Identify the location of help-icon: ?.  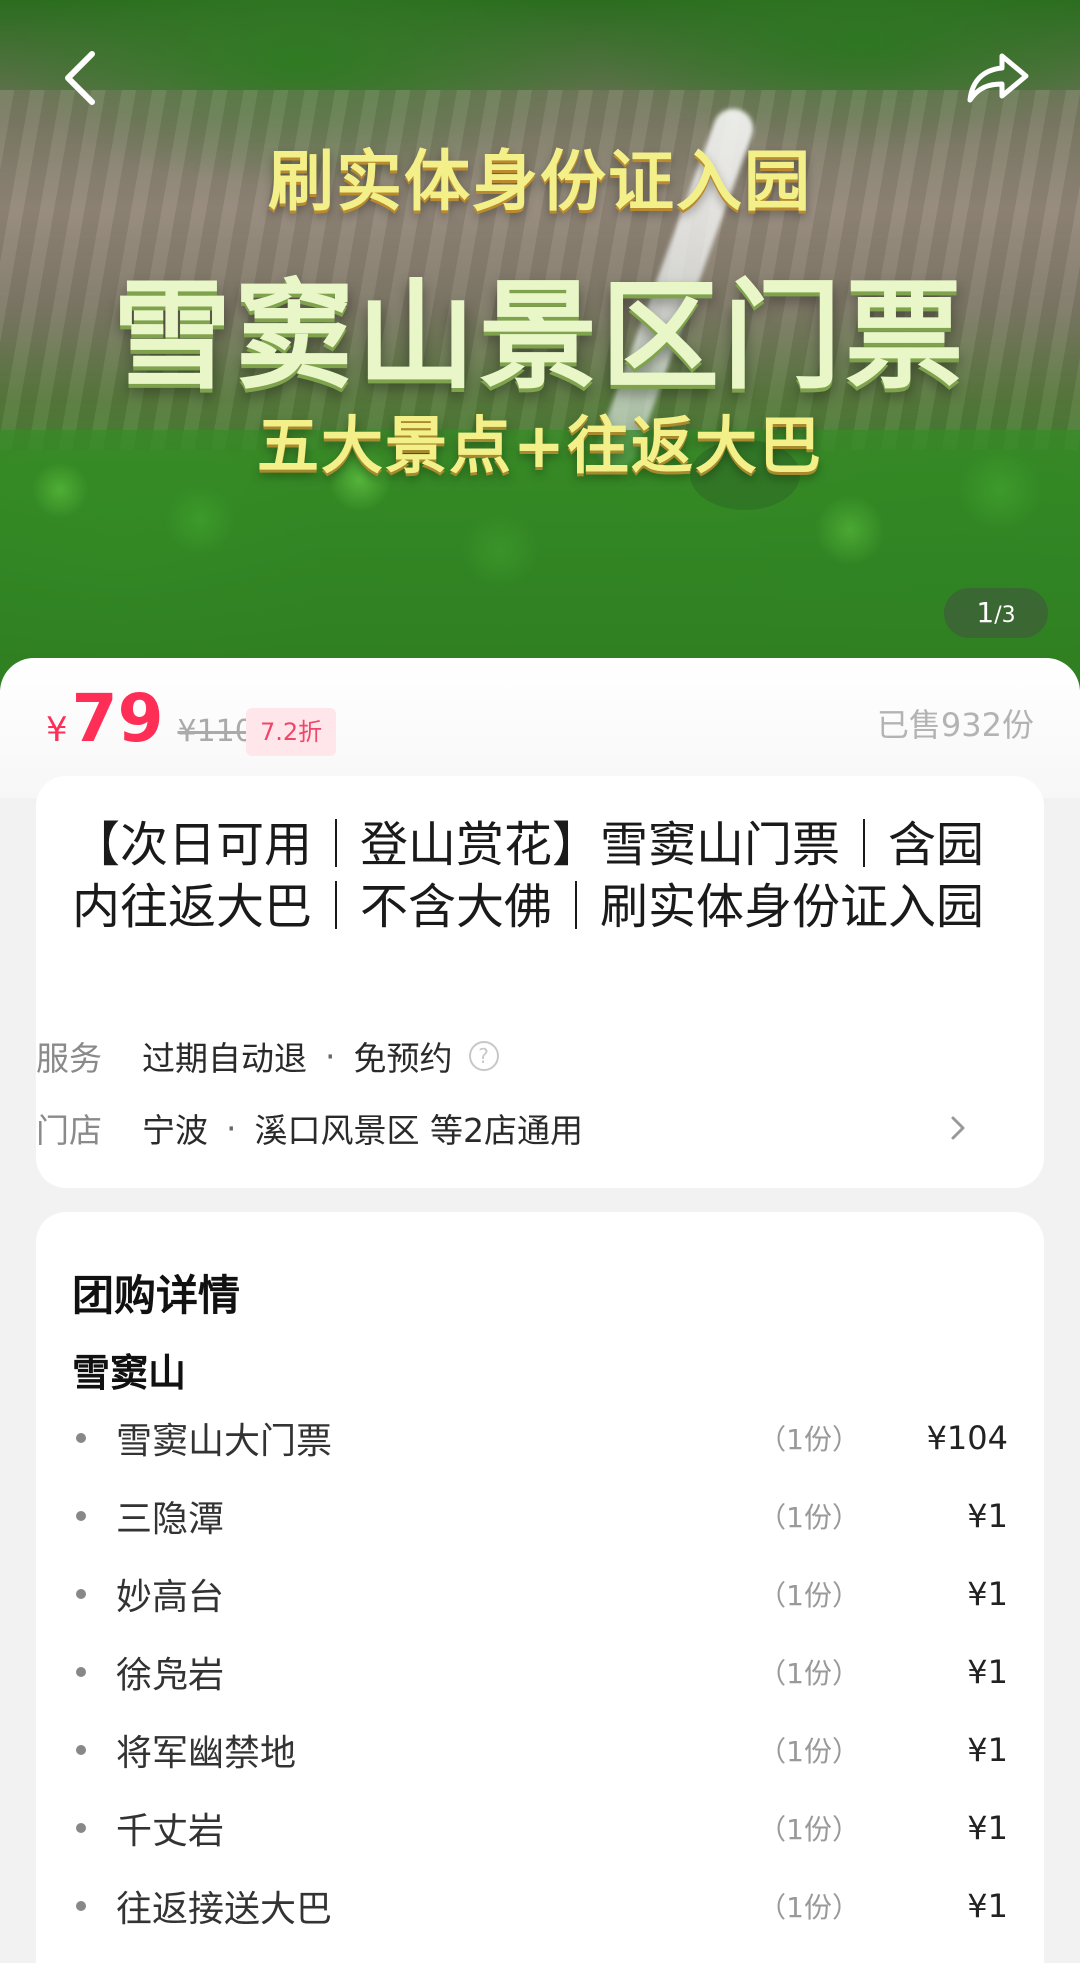
(483, 1056).